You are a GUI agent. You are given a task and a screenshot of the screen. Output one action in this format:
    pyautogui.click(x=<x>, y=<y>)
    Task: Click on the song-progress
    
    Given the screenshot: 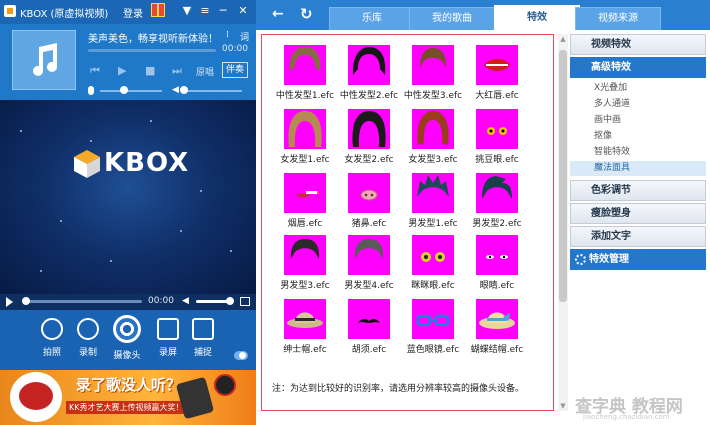 What is the action you would take?
    pyautogui.click(x=152, y=50)
    